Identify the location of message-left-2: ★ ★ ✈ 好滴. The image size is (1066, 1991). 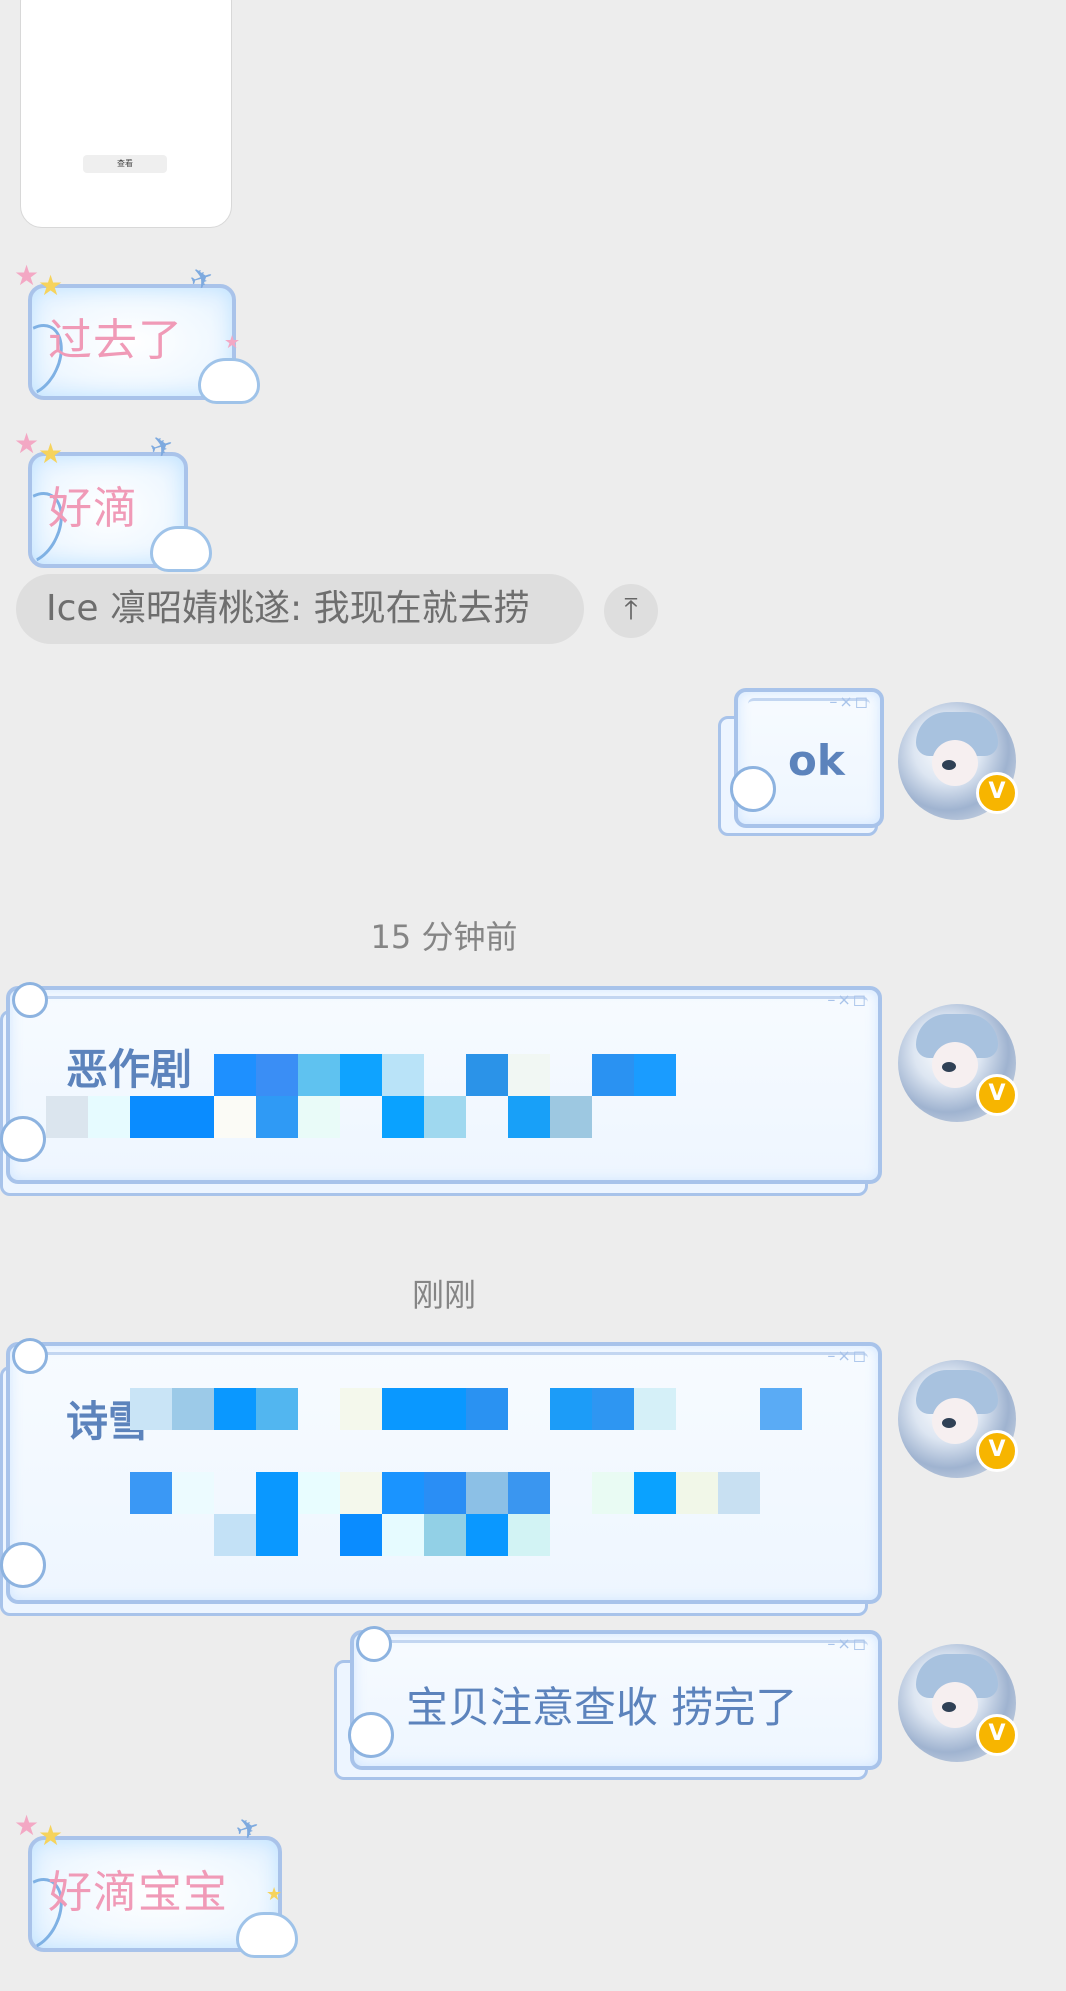
(106, 500).